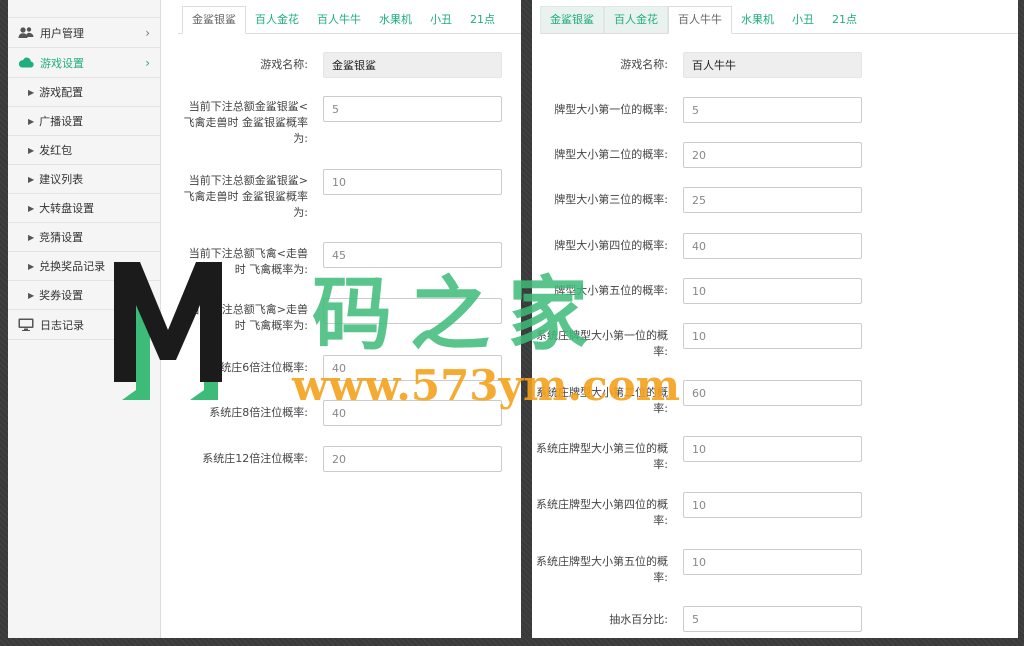 The height and width of the screenshot is (646, 1024). I want to click on field-label: 牌型大小第三位的概率:, so click(611, 199).